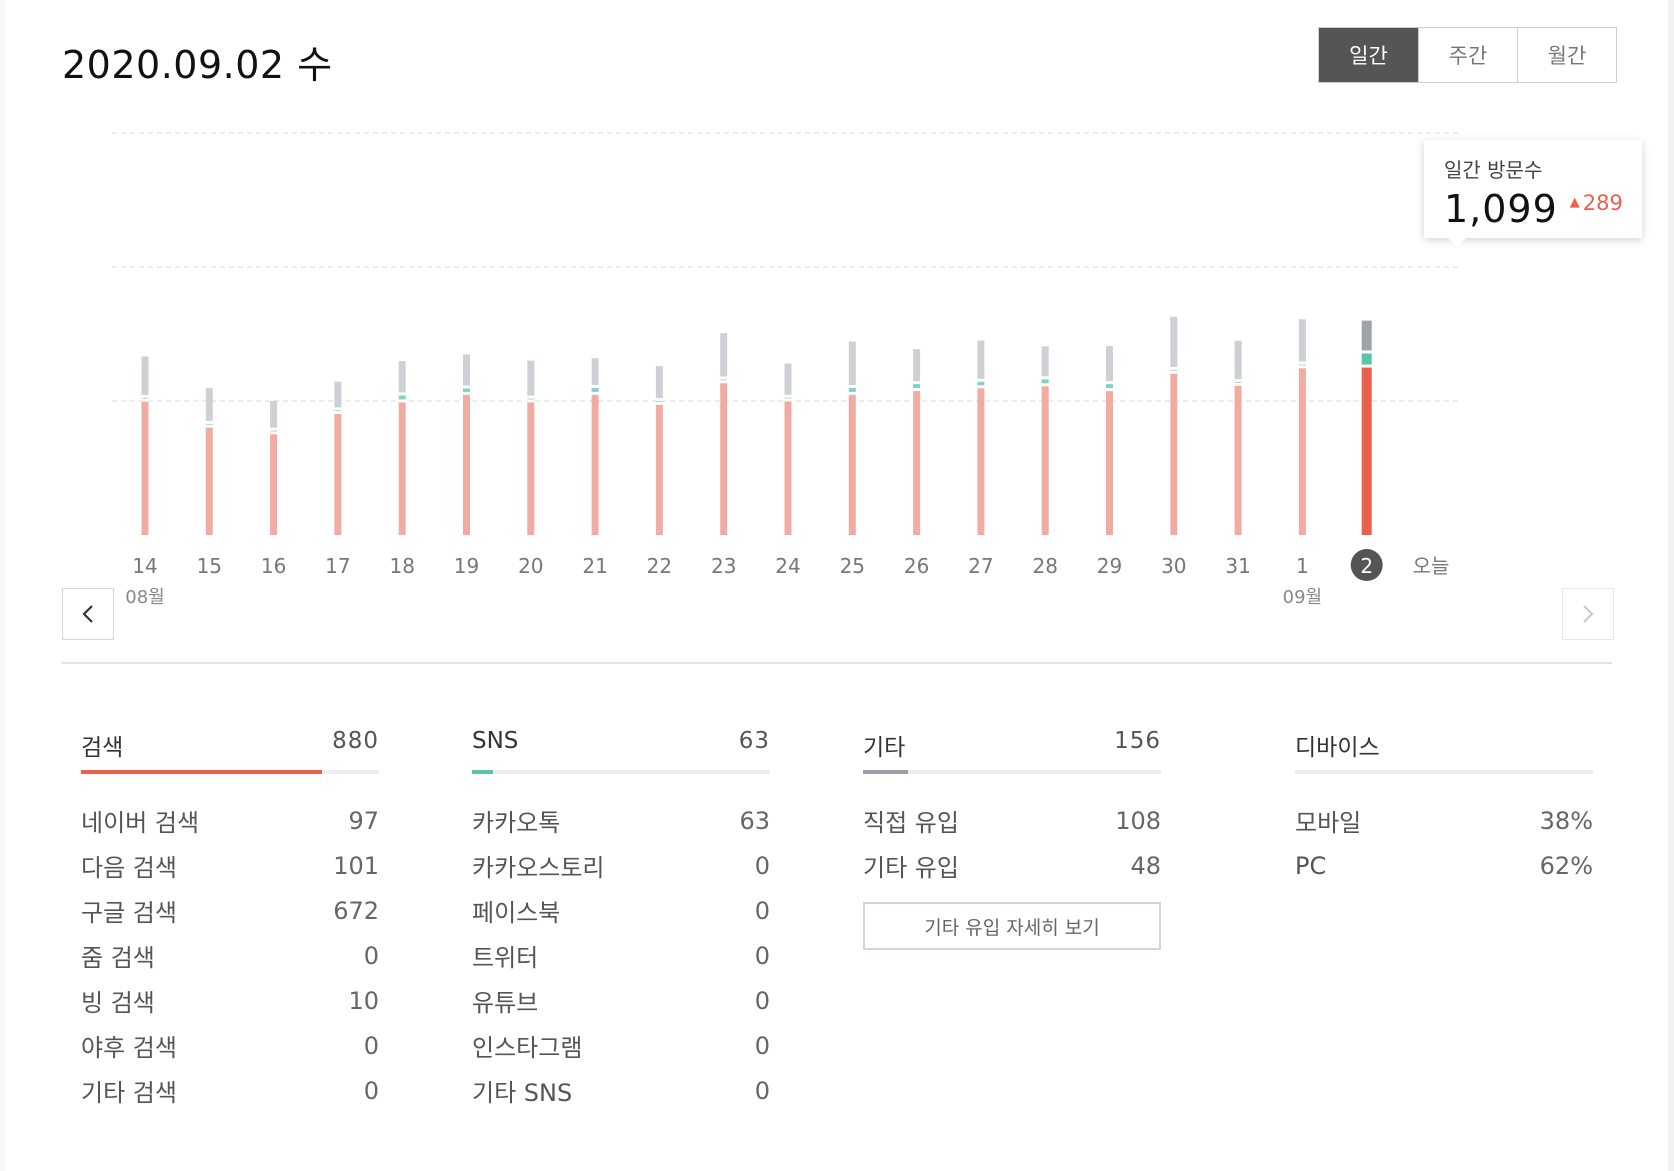 Image resolution: width=1674 pixels, height=1171 pixels. Describe the element at coordinates (1302, 597) in the screenshot. I see `month-label: 09월` at that location.